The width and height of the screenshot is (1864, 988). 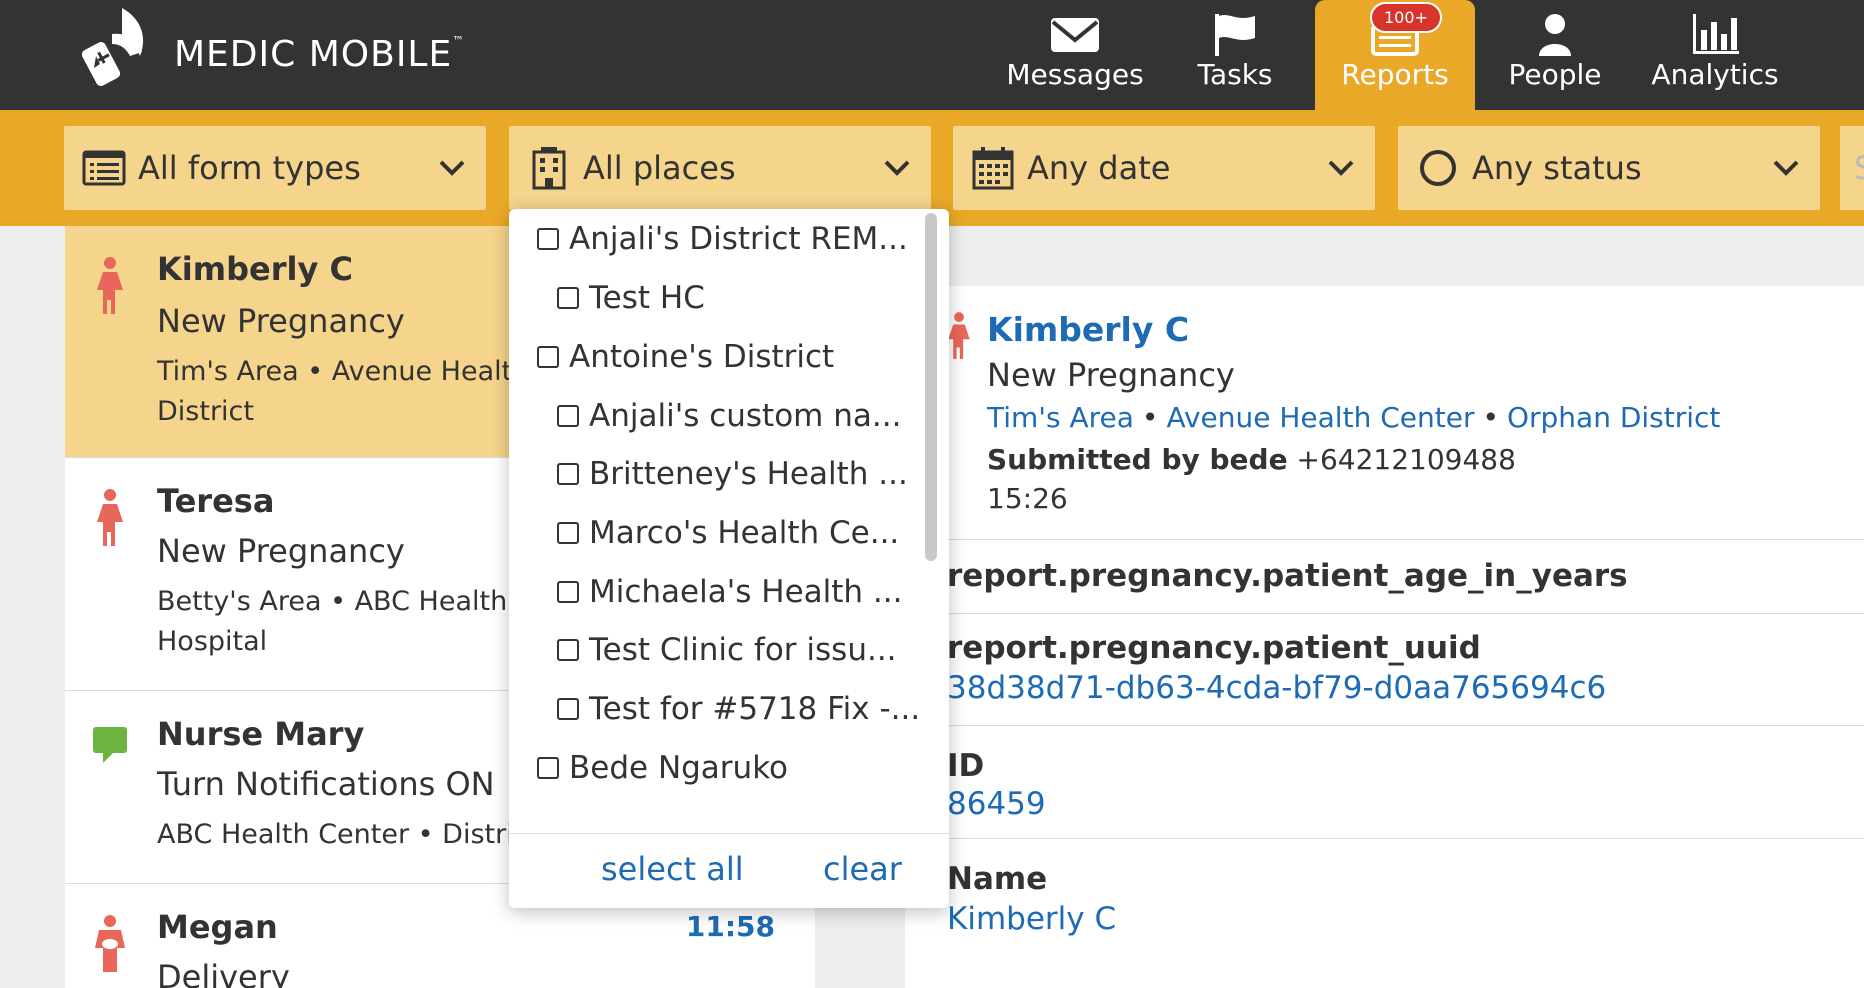 I want to click on flag-icon, so click(x=1235, y=35).